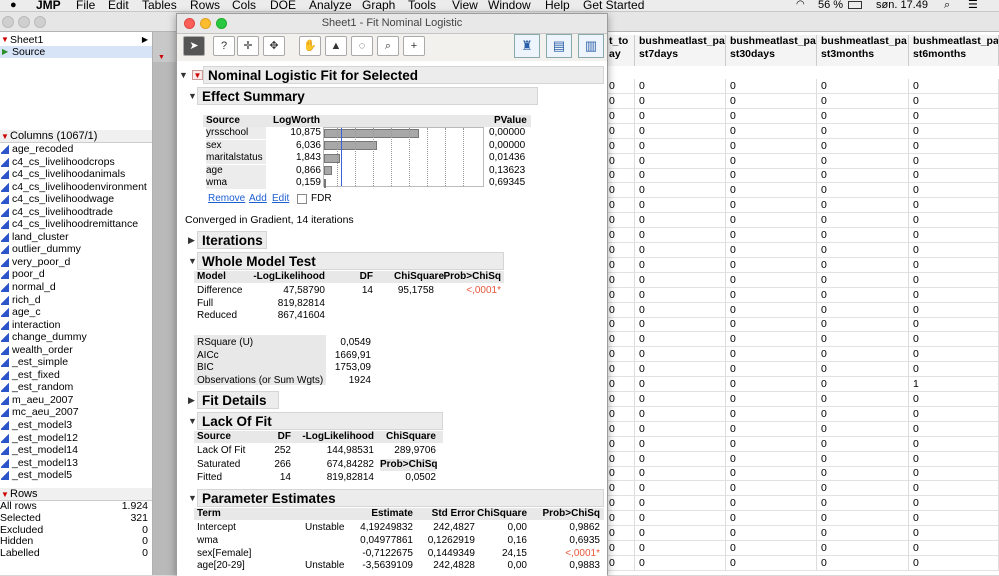 Image resolution: width=999 pixels, height=576 pixels. I want to click on move-tool-icon: ✥, so click(274, 46).